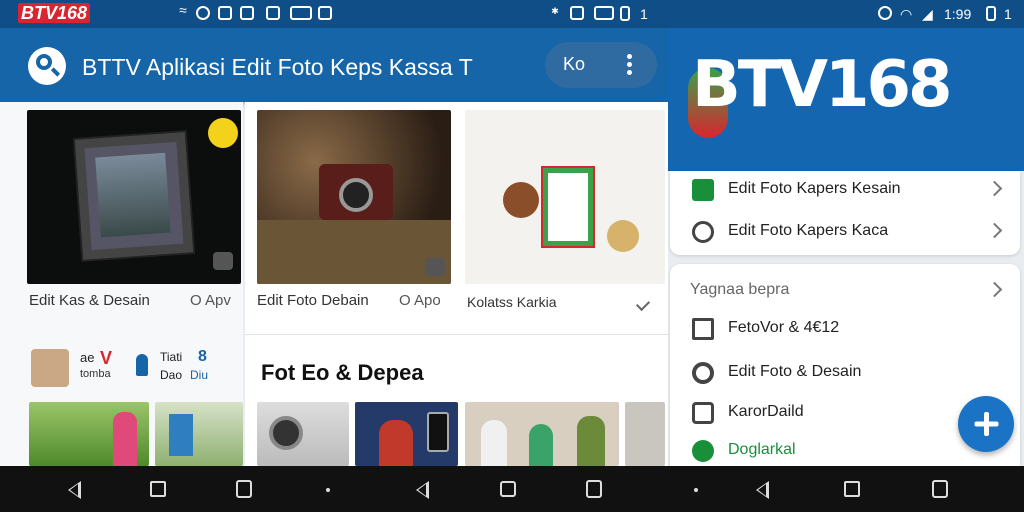 This screenshot has width=1024, height=512. What do you see at coordinates (54, 13) in the screenshot?
I see `status-logo: BTV168` at bounding box center [54, 13].